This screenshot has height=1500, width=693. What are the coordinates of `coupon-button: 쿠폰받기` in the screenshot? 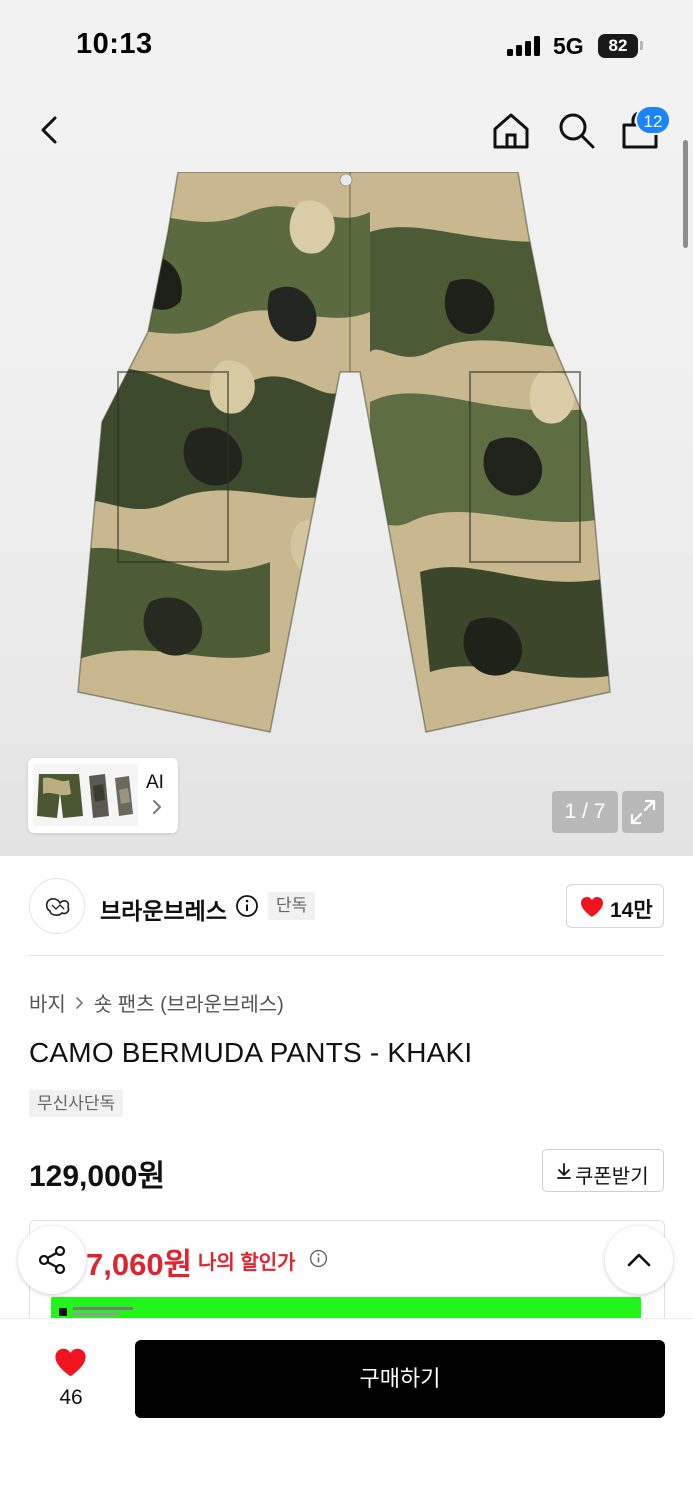 It's located at (603, 1170).